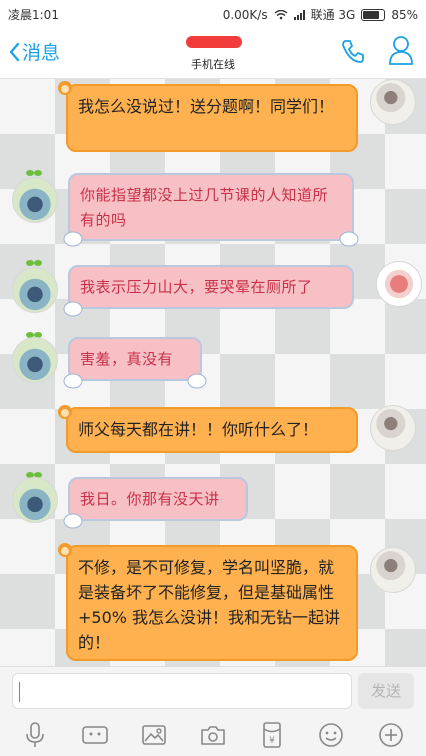 The width and height of the screenshot is (426, 756). Describe the element at coordinates (399, 284) in the screenshot. I see `sticker-avatar` at that location.